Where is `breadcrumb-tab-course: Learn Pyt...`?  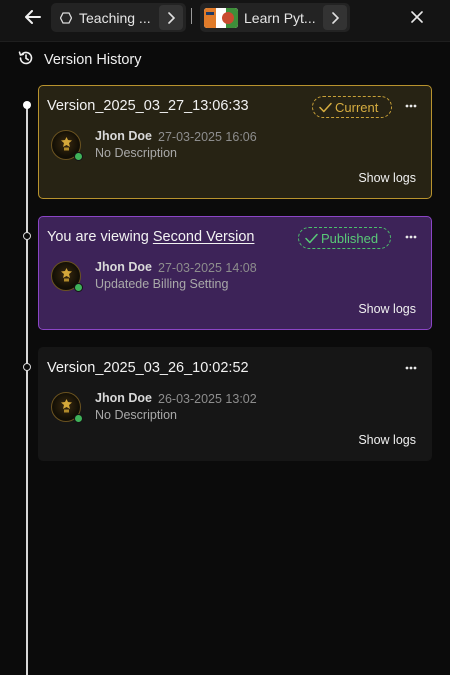
breadcrumb-tab-course: Learn Pyt... is located at coordinates (275, 17).